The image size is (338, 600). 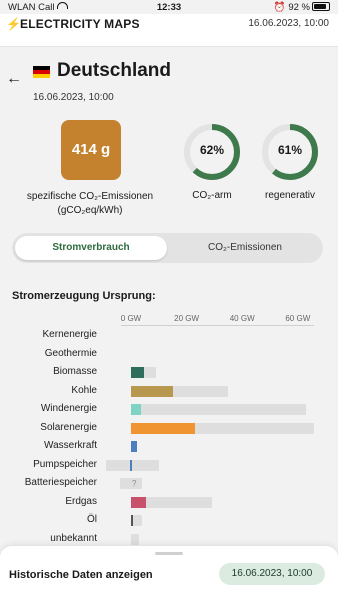 What do you see at coordinates (91, 150) in the screenshot?
I see `carbon-intensity-tile: 414 g` at bounding box center [91, 150].